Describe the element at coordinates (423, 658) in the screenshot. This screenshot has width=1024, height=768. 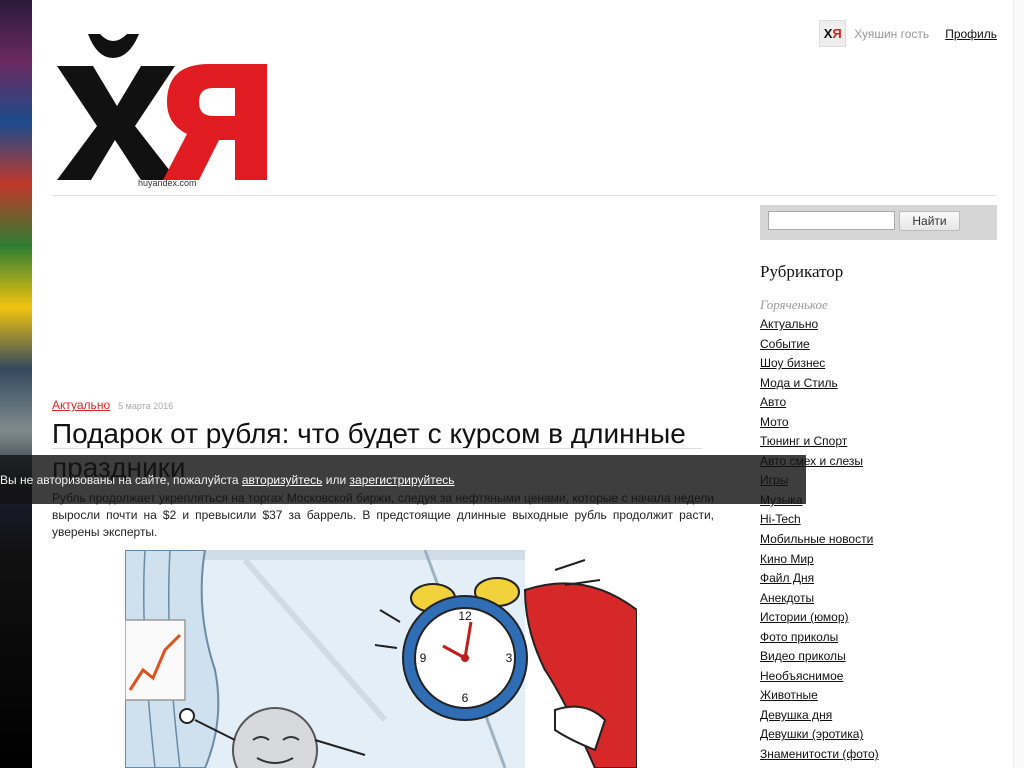
I see `svg-text: 9` at that location.